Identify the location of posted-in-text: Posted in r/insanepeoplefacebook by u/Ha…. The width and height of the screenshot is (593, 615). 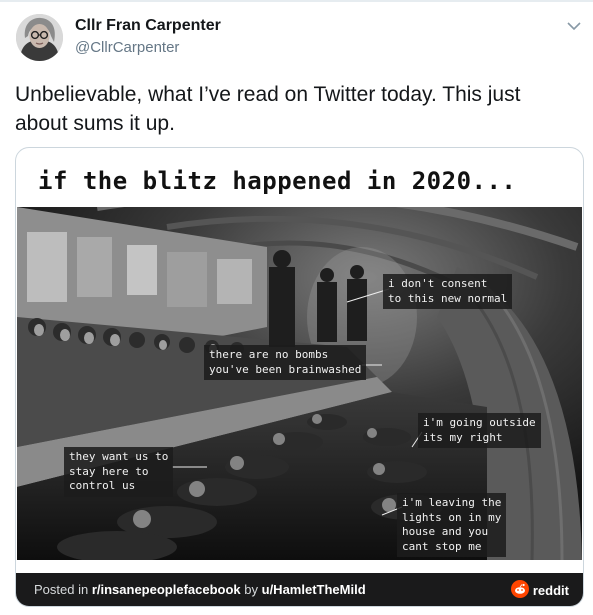
(200, 589).